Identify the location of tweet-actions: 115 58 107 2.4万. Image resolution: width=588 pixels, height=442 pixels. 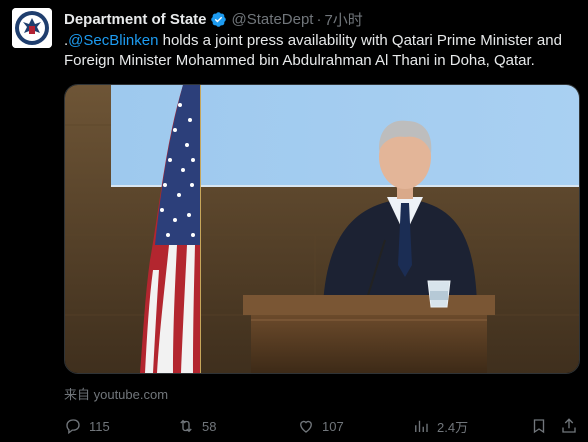
(321, 427).